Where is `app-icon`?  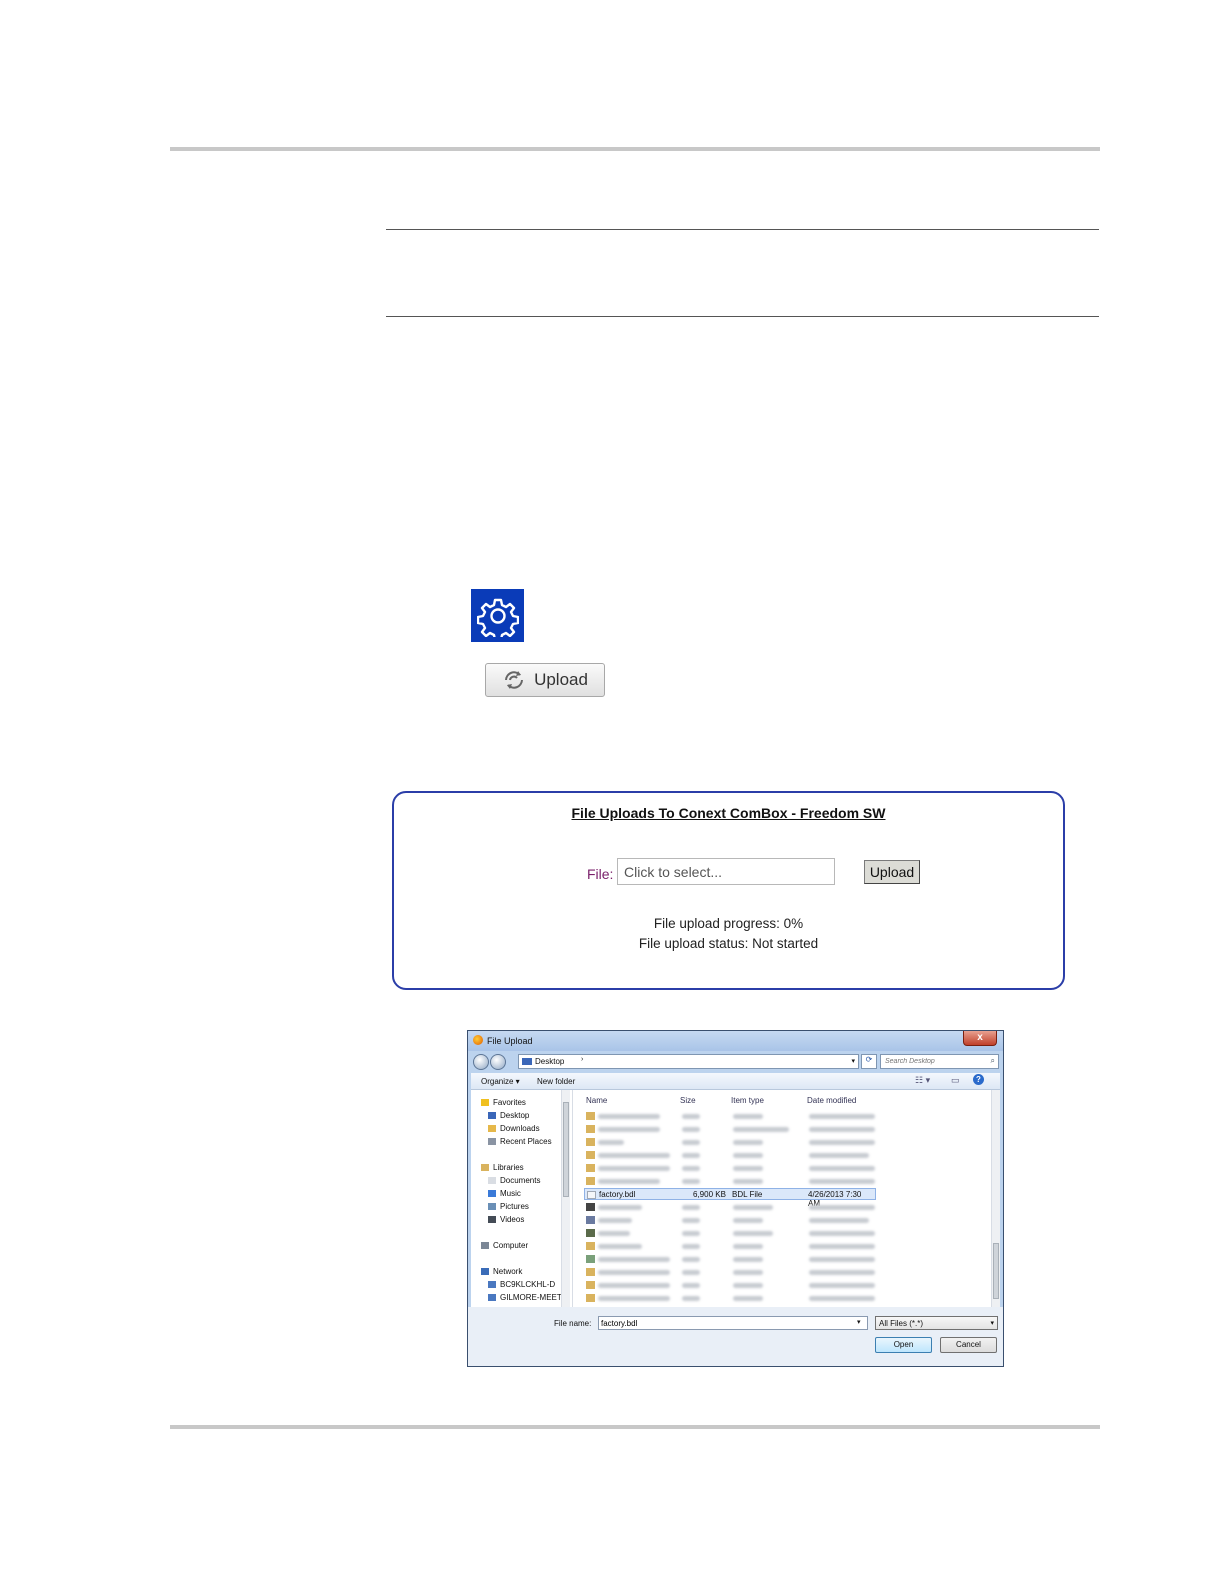 app-icon is located at coordinates (590, 1233).